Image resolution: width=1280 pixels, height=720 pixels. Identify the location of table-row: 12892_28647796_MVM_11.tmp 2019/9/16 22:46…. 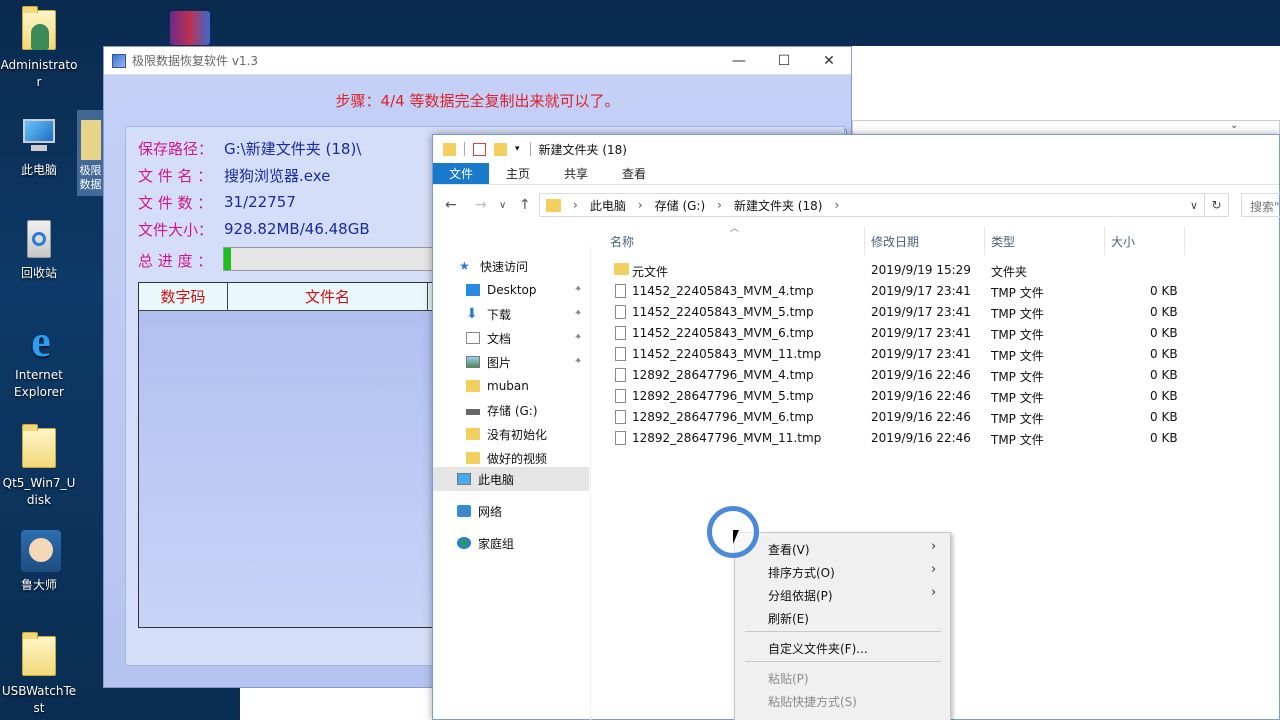
(939, 438).